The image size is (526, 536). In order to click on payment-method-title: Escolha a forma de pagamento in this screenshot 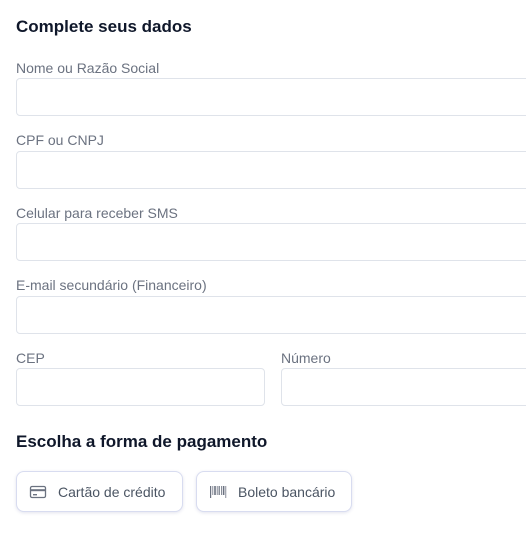, I will do `click(142, 441)`.